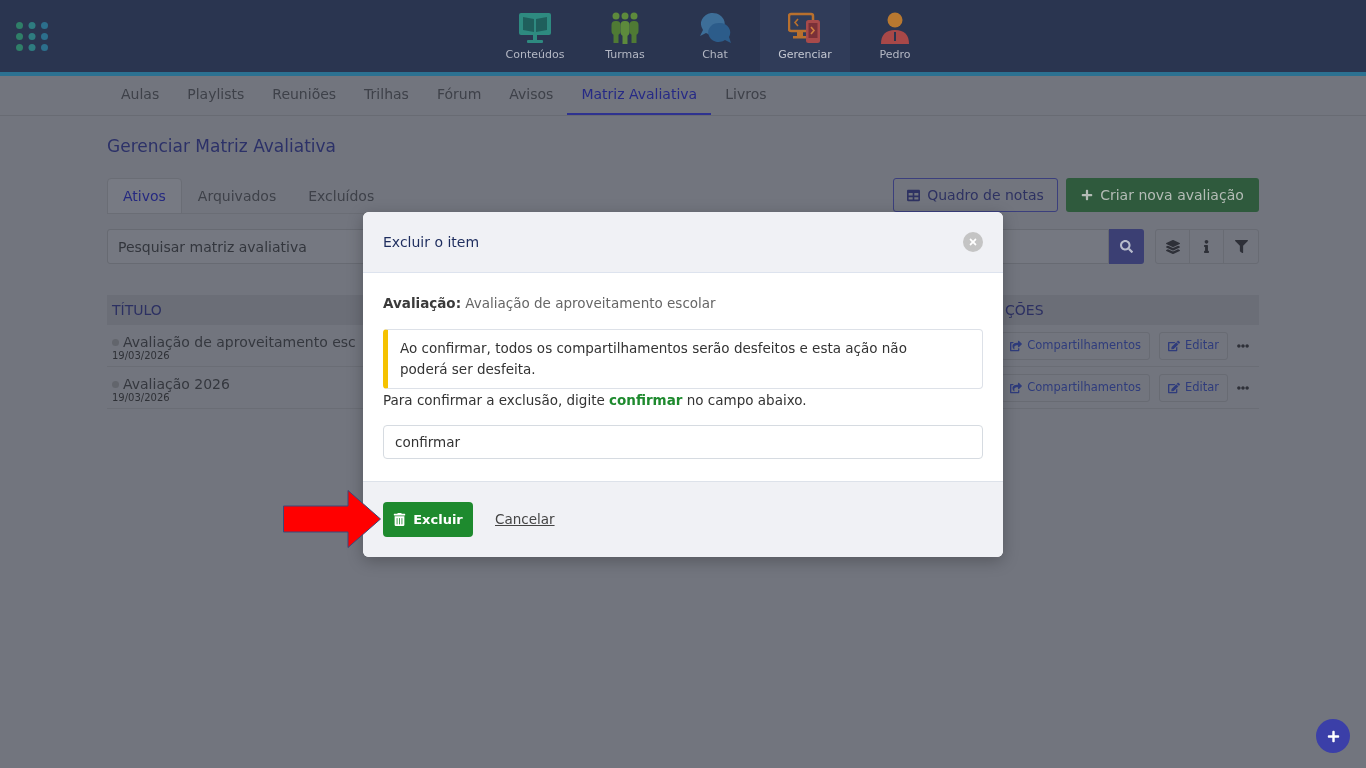  I want to click on add-button, so click(1333, 736).